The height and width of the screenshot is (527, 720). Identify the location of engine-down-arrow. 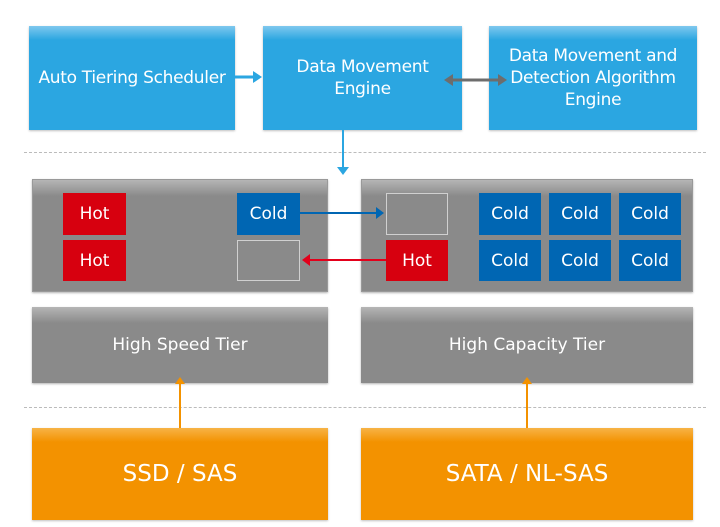
(343, 152).